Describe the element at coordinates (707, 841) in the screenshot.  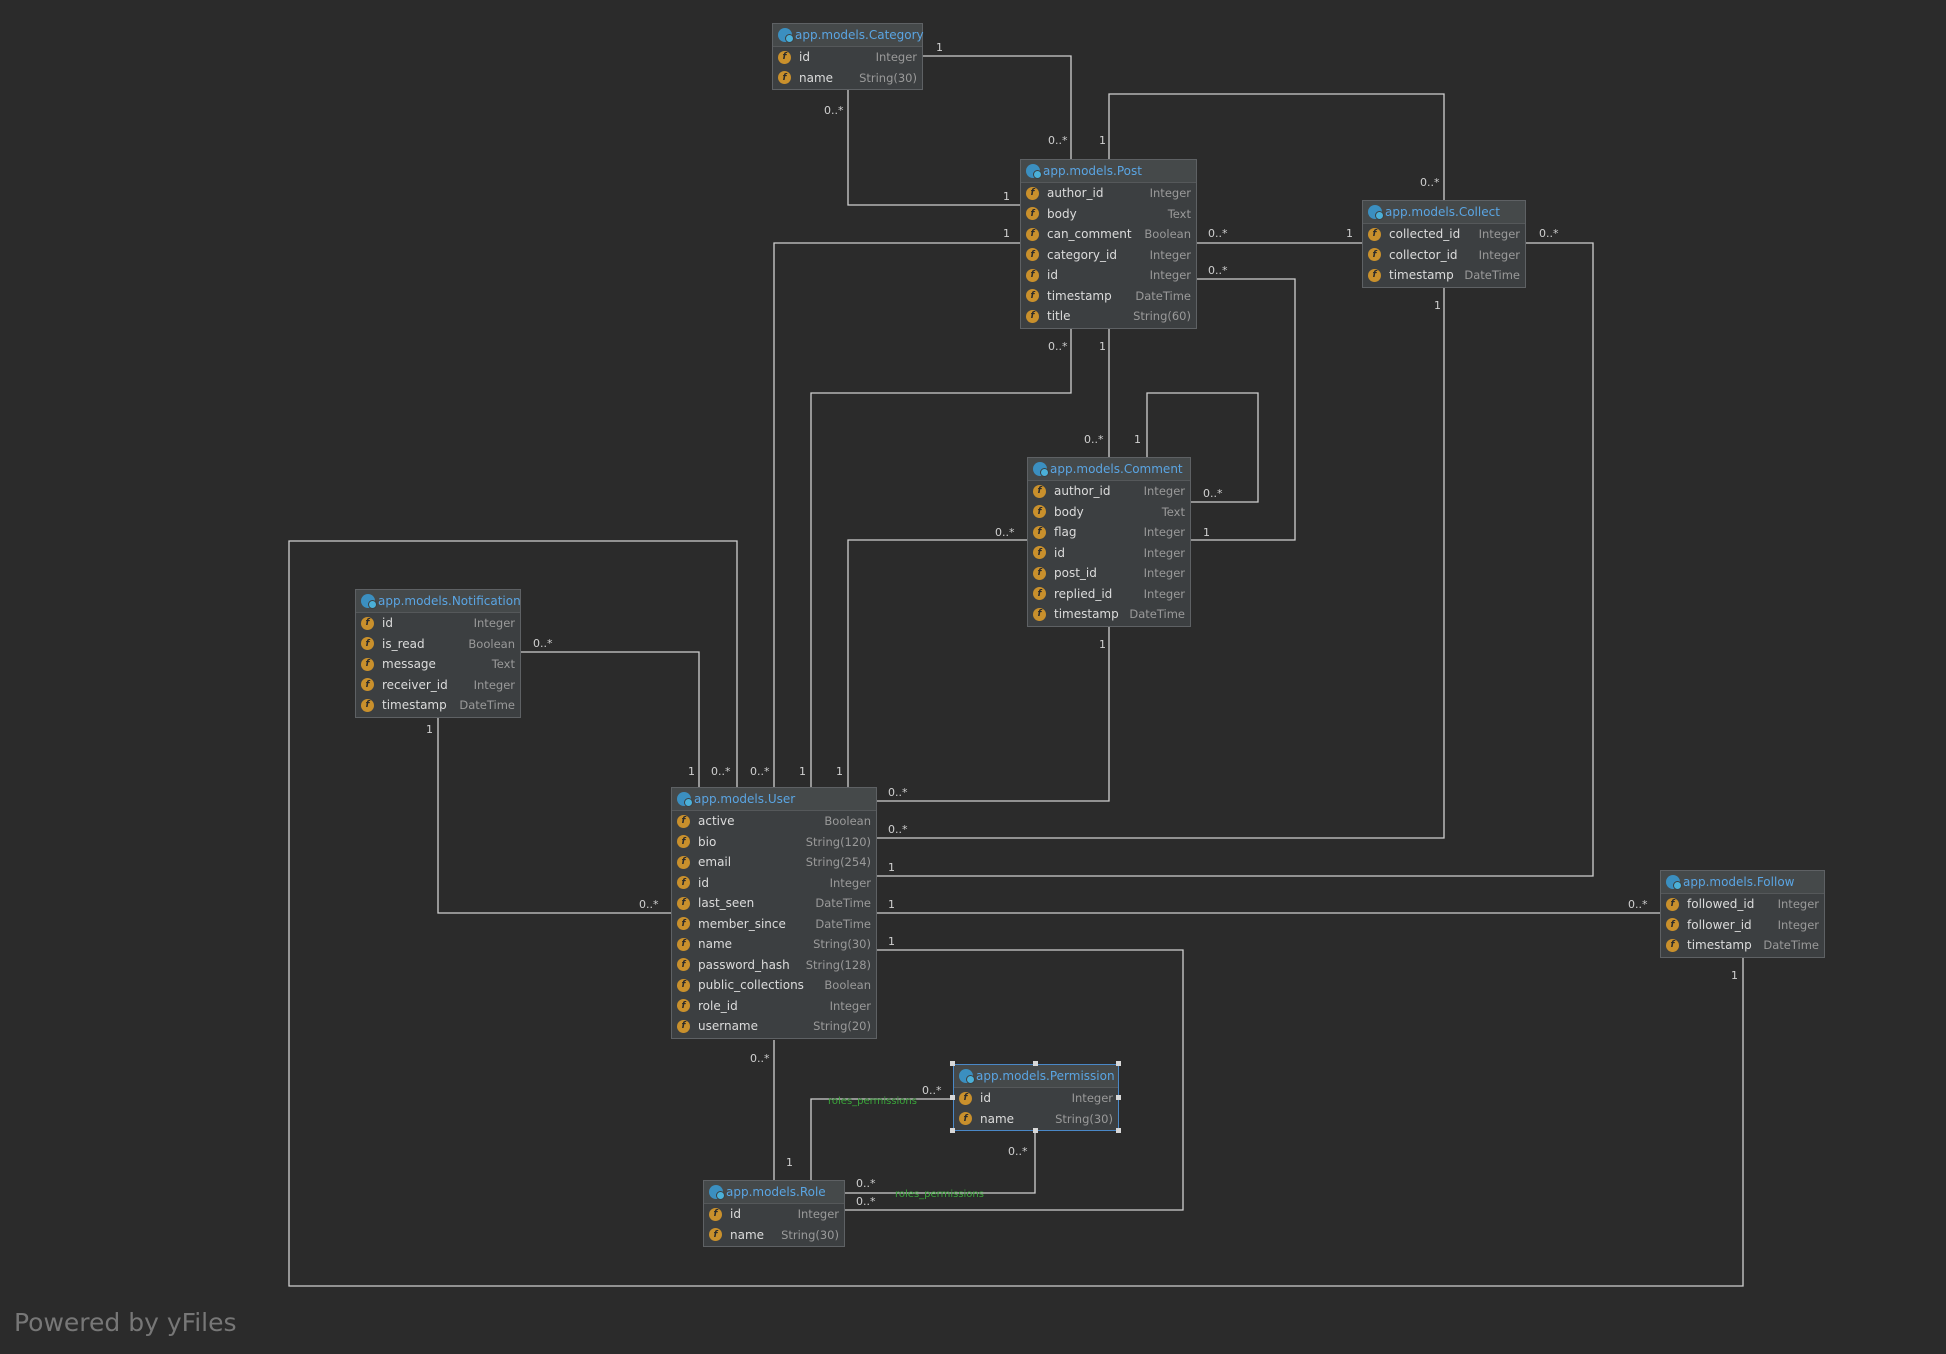
I see `field-name: bio` at that location.